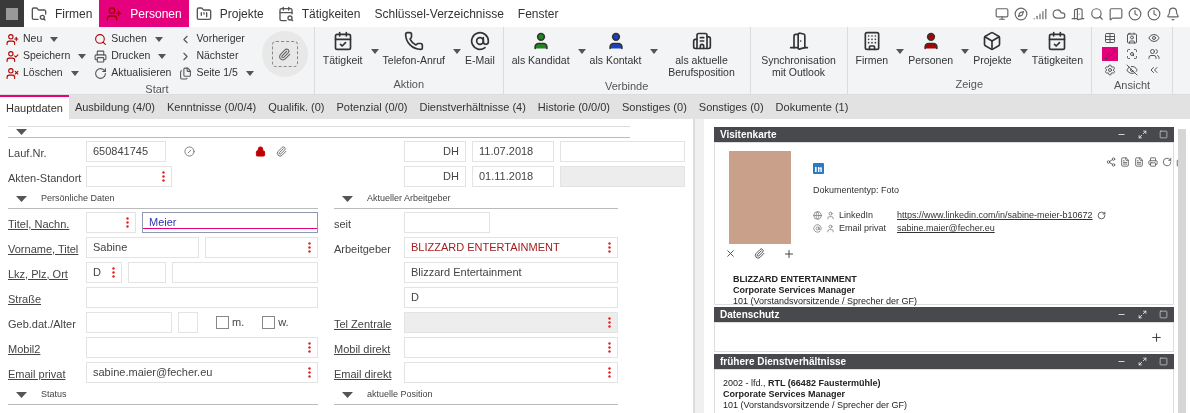 This screenshot has width=1190, height=413. Describe the element at coordinates (513, 176) in the screenshot. I see `input-field: 01.11.2018` at that location.